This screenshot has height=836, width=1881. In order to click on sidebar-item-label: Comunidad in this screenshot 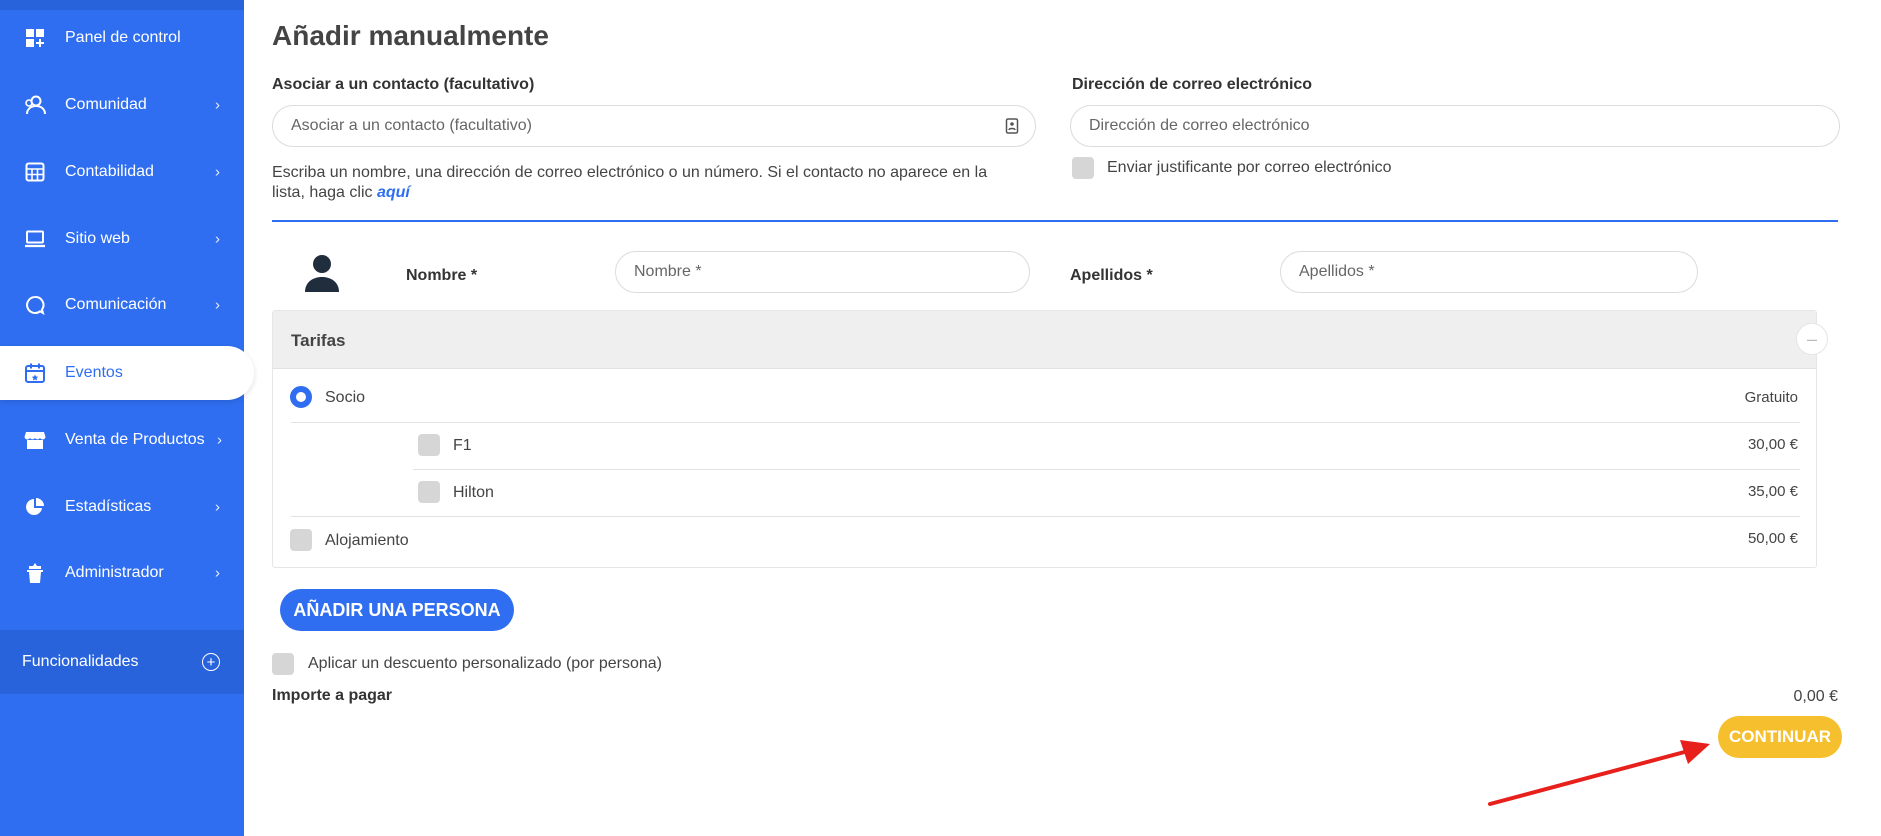, I will do `click(106, 104)`.